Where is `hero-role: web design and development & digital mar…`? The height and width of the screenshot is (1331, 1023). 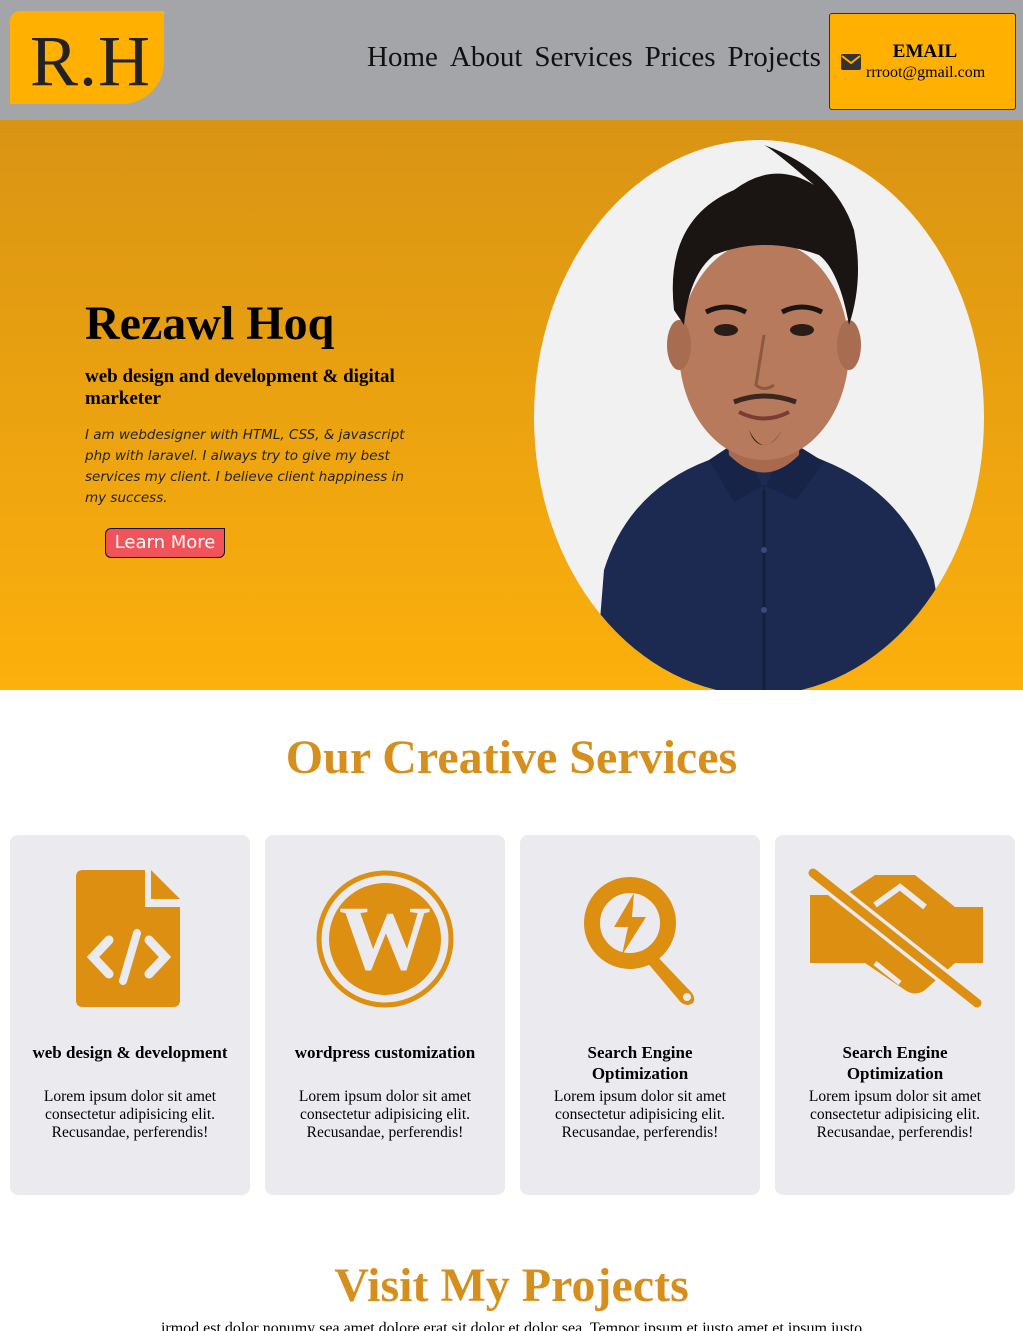
hero-role: web design and development & digital mar… is located at coordinates (240, 387).